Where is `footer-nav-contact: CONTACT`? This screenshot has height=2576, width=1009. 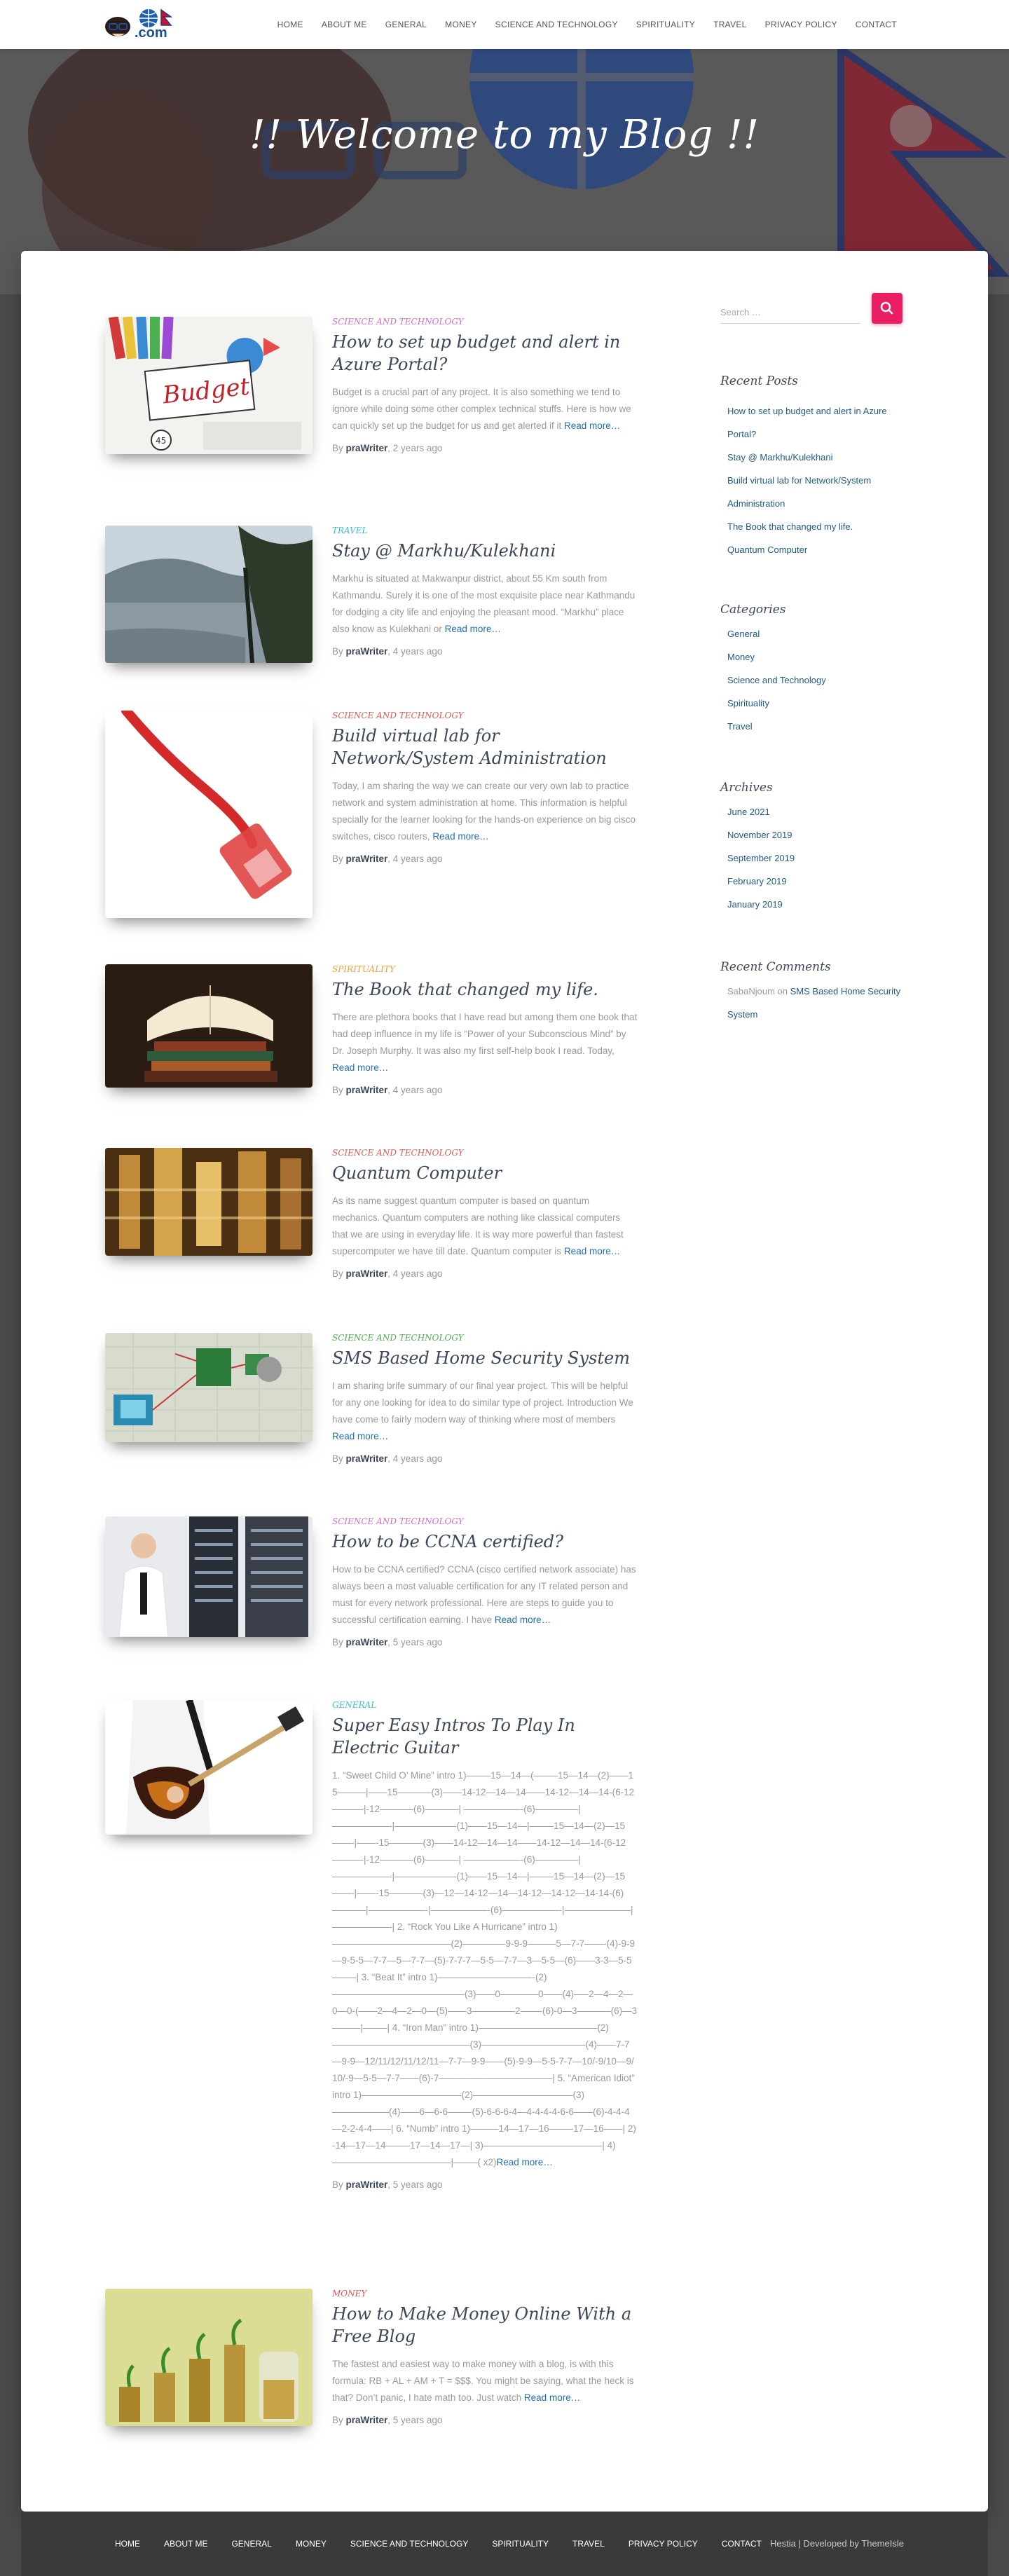
footer-nav-contact: CONTACT is located at coordinates (742, 2544).